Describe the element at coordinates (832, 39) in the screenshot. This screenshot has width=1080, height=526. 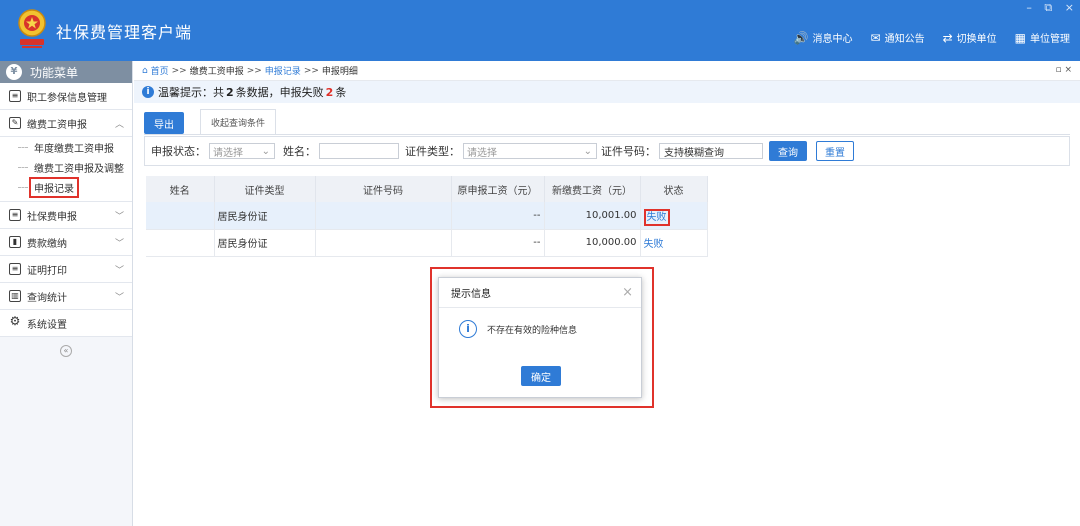
I see `nav-label: 消息中心` at that location.